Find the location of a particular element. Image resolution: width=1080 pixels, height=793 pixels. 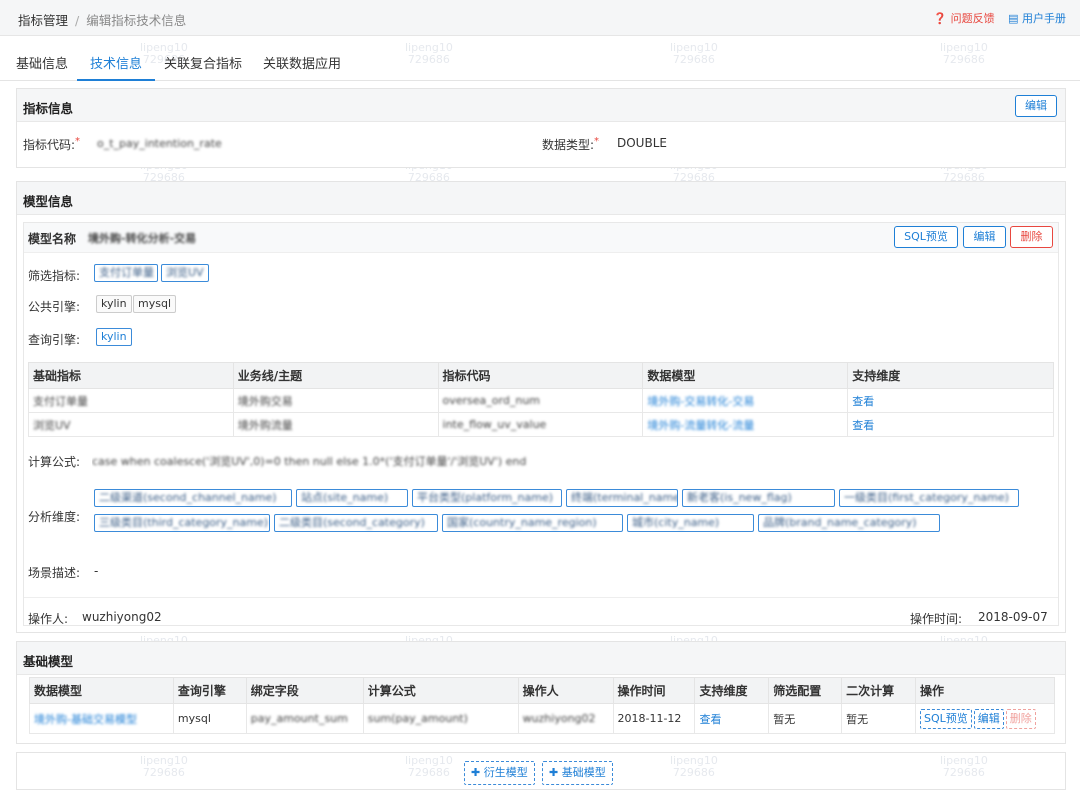

filter-tag-text: 浏览UV is located at coordinates (185, 272).